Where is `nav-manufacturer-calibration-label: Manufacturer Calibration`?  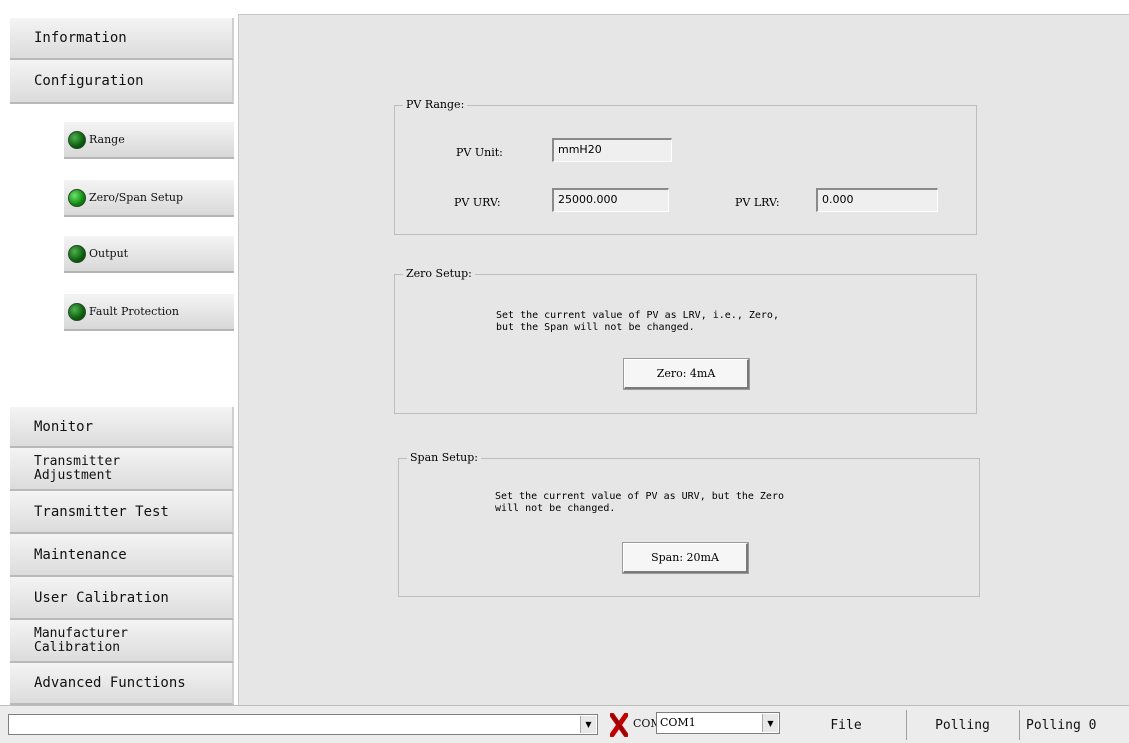
nav-manufacturer-calibration-label: Manufacturer Calibration is located at coordinates (81, 640).